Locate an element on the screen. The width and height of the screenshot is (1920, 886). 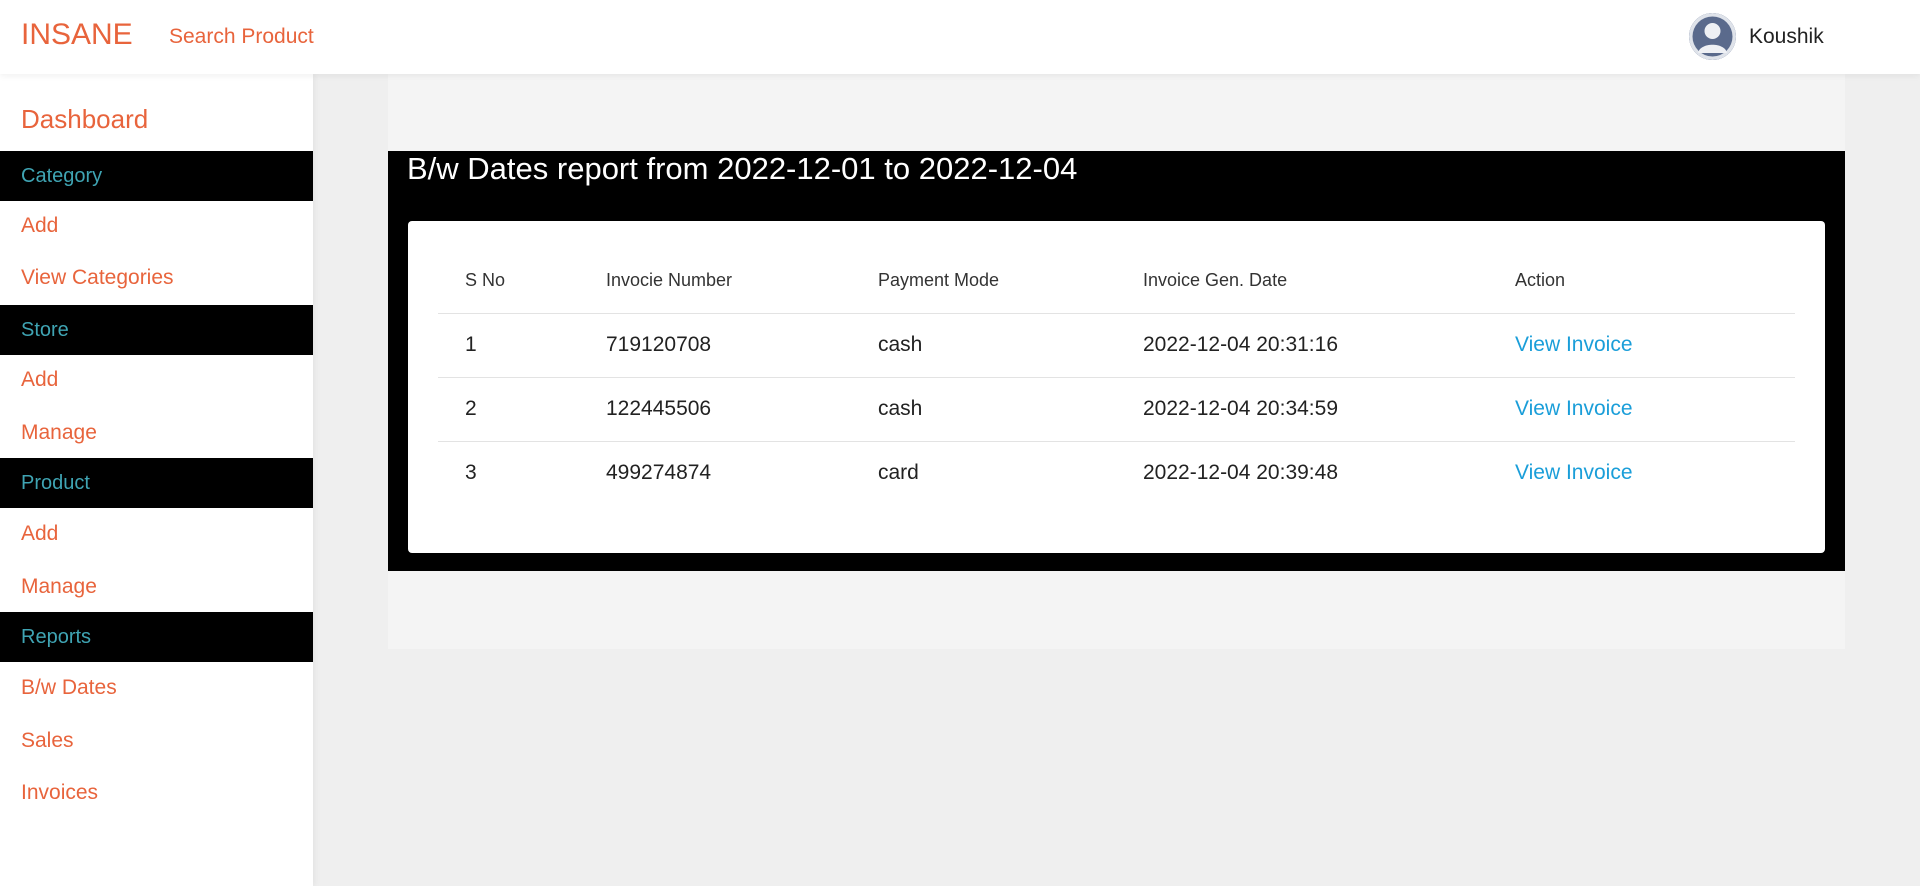
sidebar-section-store: Store is located at coordinates (156, 330).